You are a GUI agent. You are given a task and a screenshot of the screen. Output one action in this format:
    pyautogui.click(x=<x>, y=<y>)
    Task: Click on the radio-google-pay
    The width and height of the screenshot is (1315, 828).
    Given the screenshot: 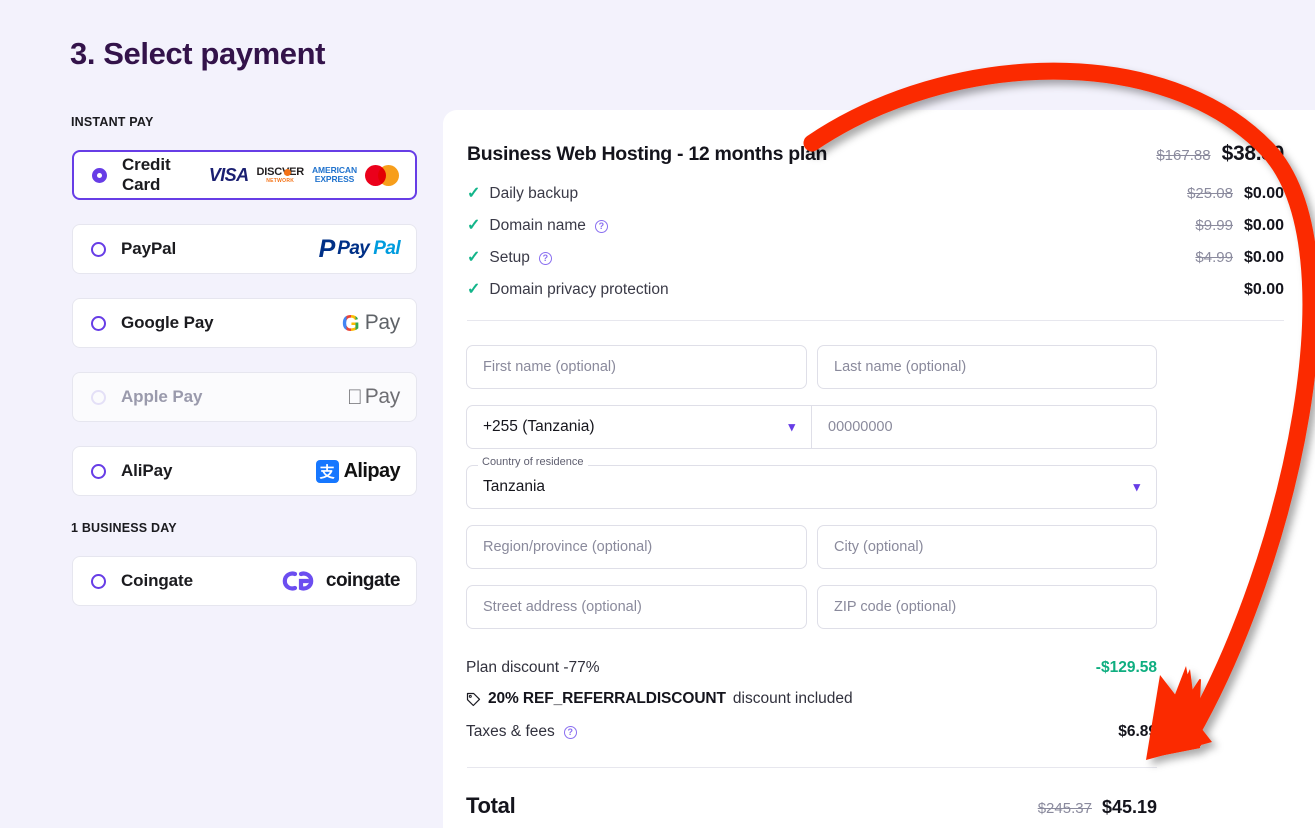 What is the action you would take?
    pyautogui.click(x=98, y=323)
    